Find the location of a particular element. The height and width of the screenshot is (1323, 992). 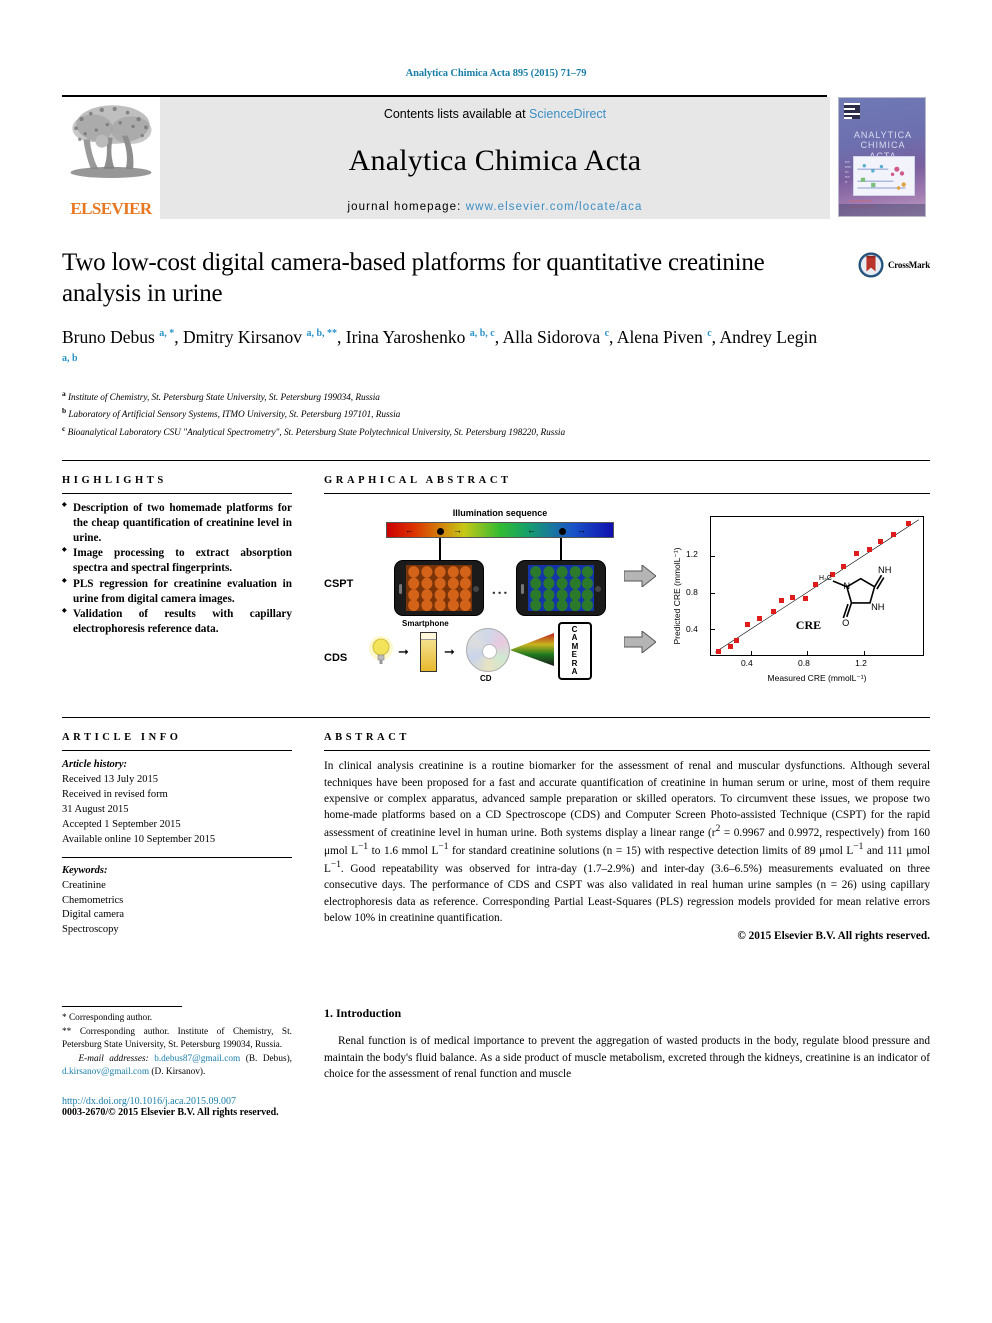

svg-text: H₃C is located at coordinates (825, 577).